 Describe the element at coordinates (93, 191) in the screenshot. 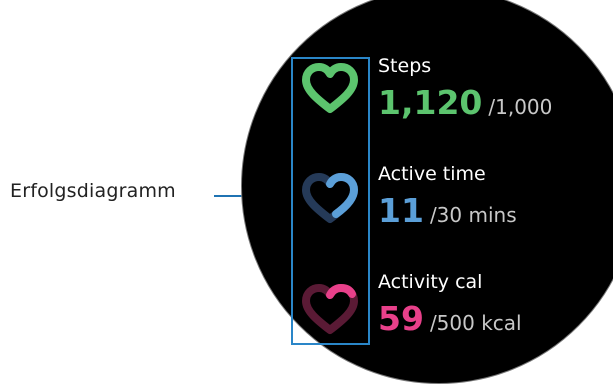

I see `callout-label: Erfolgsdiagramm` at that location.